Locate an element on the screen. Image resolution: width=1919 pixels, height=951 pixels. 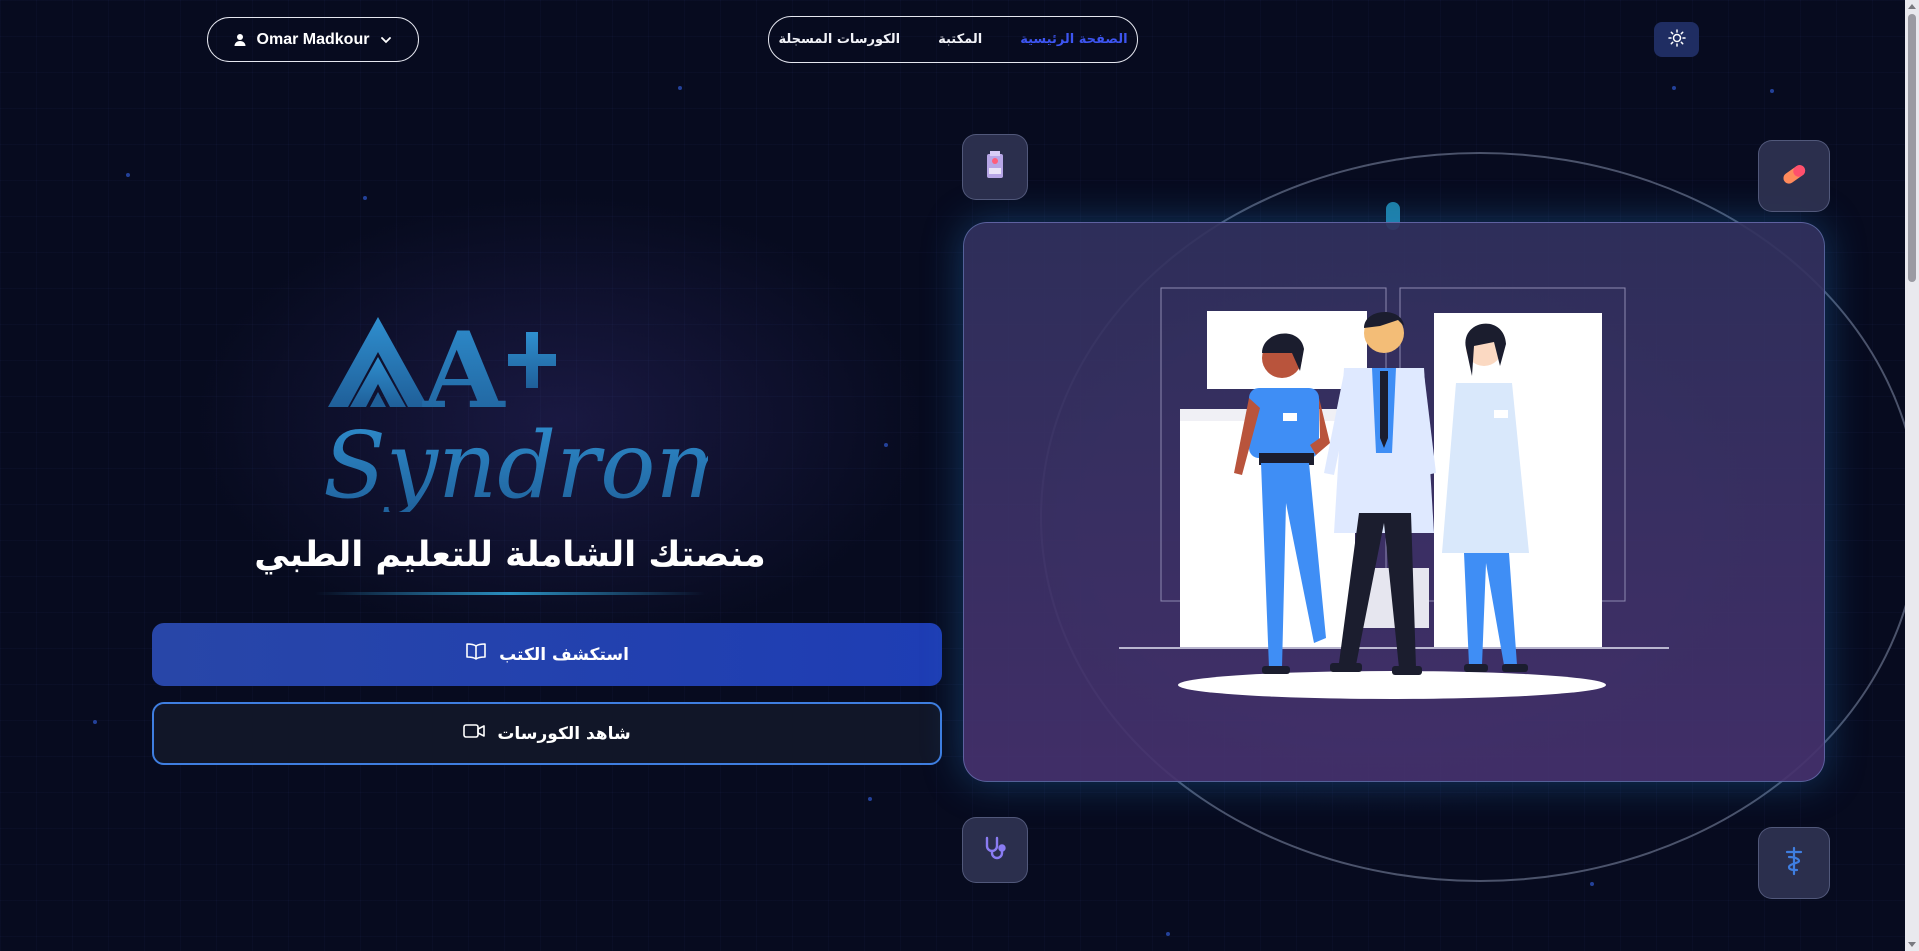
brand-logo: A Syndrome is located at coordinates (557, 413).